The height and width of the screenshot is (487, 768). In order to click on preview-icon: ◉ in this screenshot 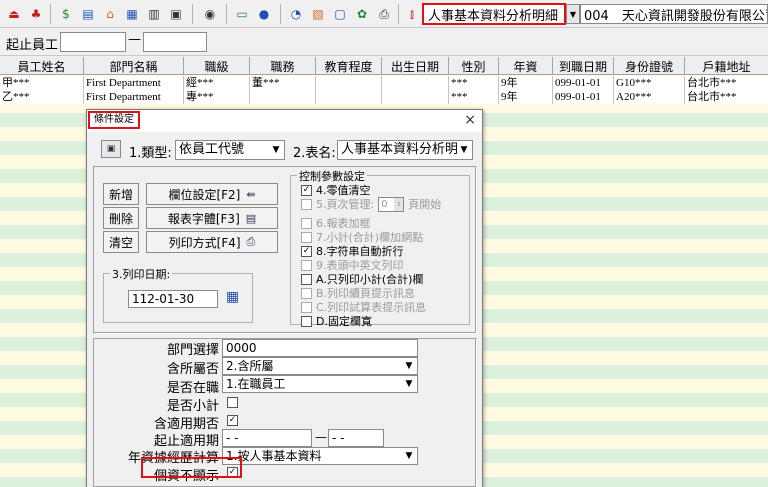, I will do `click(210, 14)`.